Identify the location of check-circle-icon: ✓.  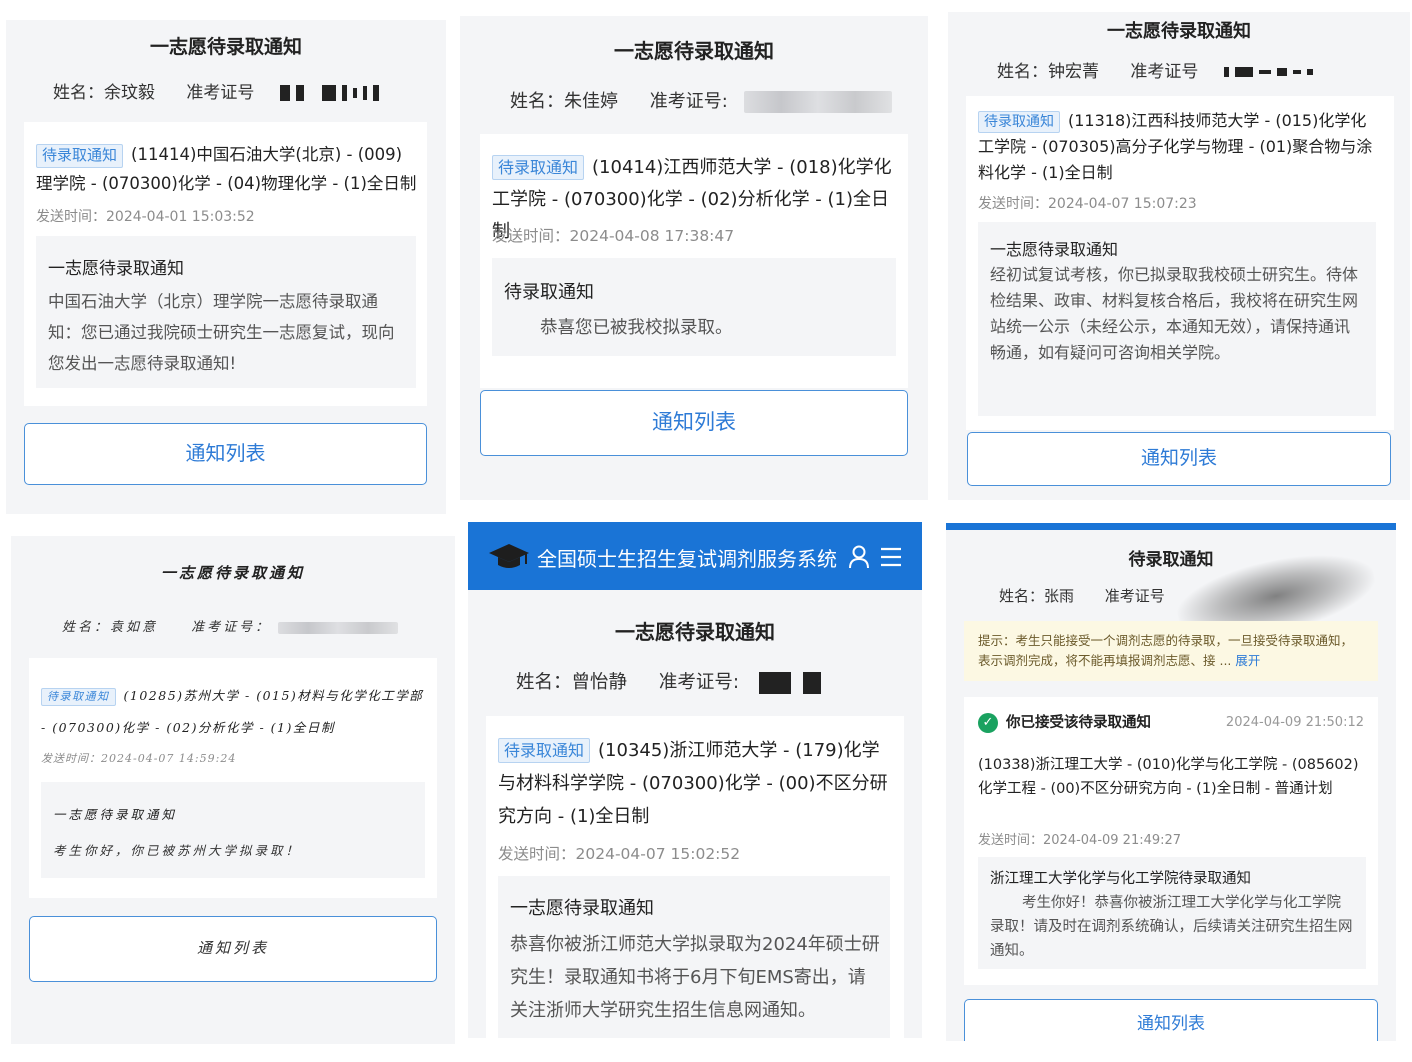
(988, 723).